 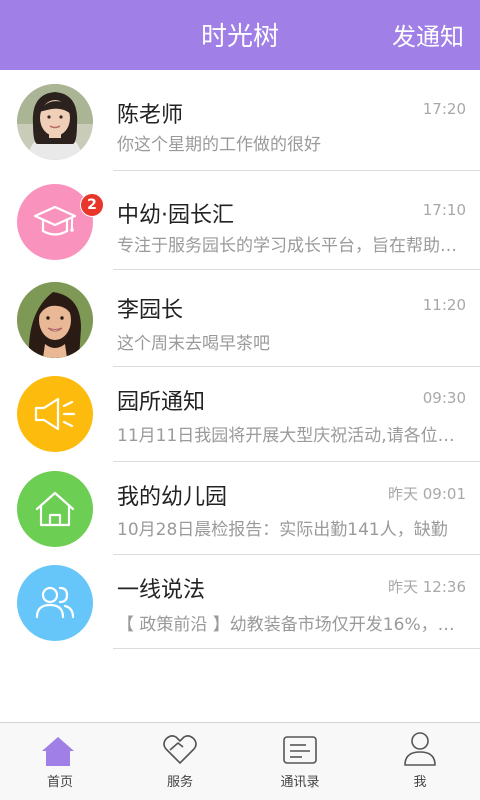 I want to click on top-bar: 时光树 发通知, so click(x=240, y=35).